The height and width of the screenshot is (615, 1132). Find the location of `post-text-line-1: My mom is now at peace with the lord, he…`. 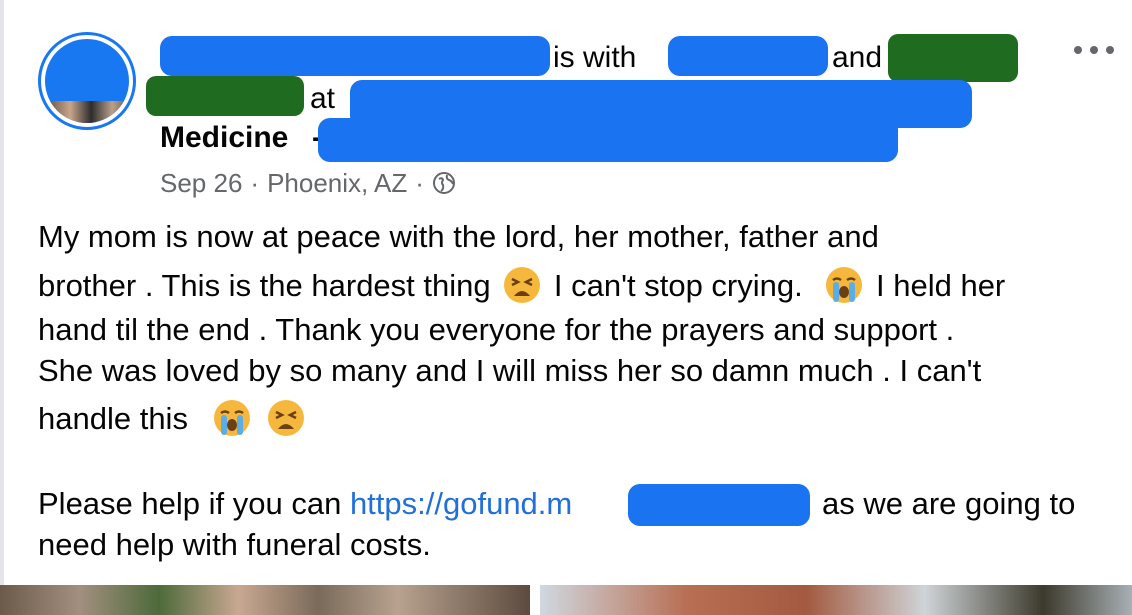

post-text-line-1: My mom is now at peace with the lord, he… is located at coordinates (458, 236).